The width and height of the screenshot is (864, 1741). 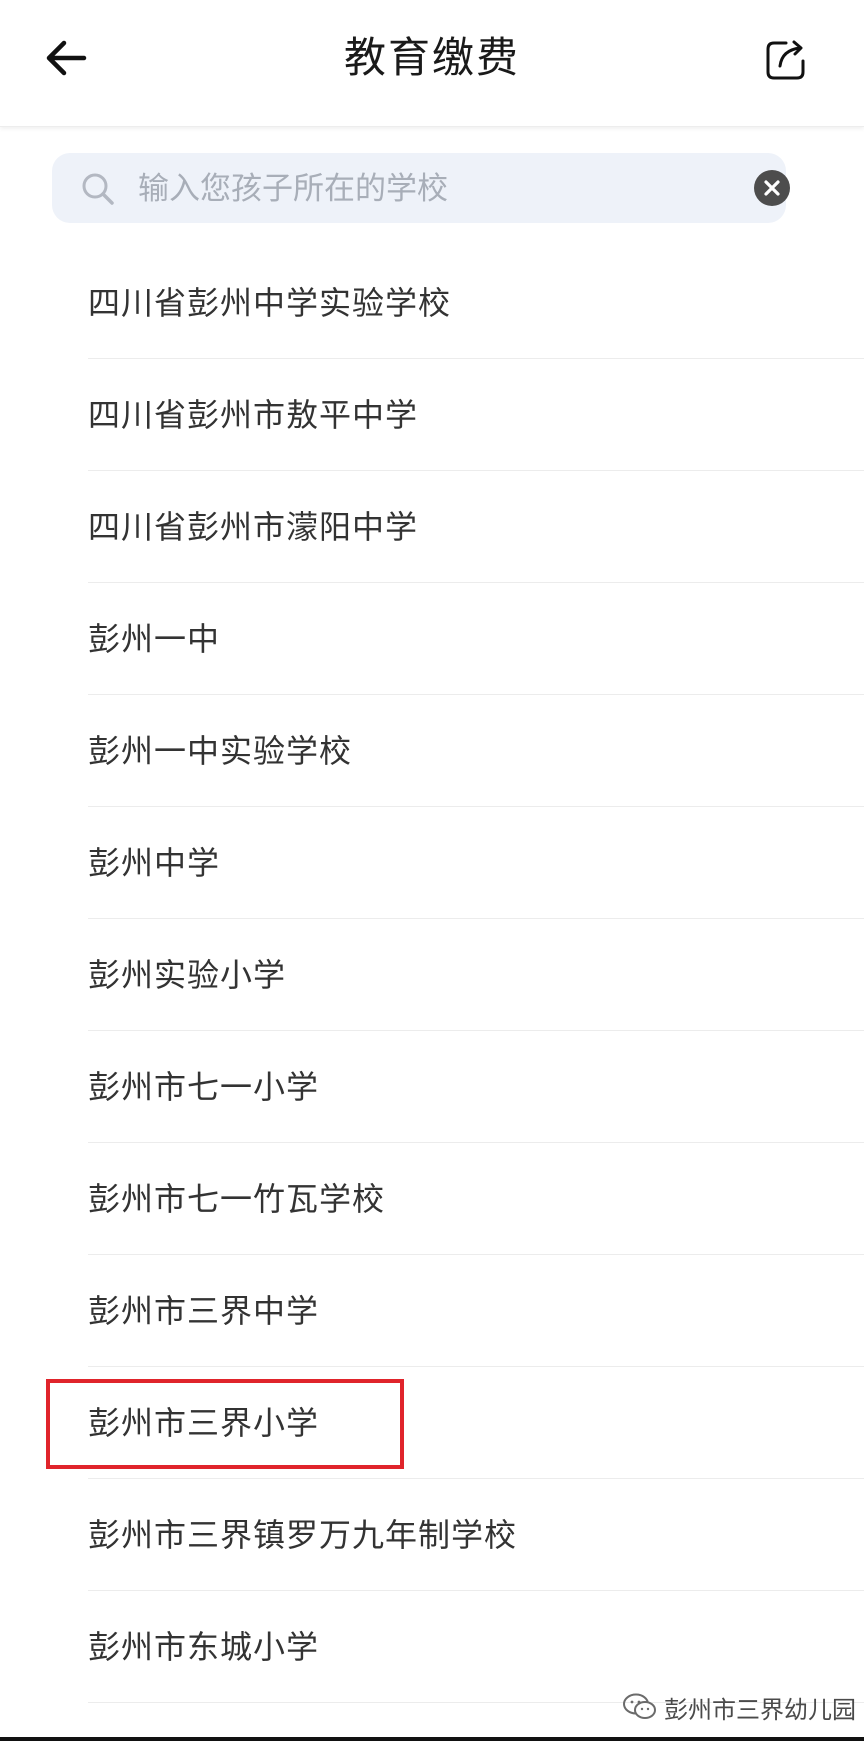 I want to click on school-list-item: 彭州实验小学, so click(x=432, y=975).